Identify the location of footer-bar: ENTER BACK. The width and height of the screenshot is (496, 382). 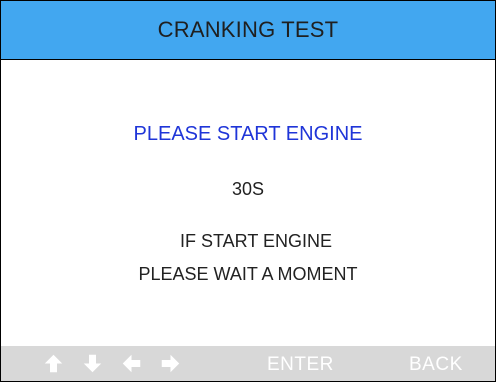
(248, 363).